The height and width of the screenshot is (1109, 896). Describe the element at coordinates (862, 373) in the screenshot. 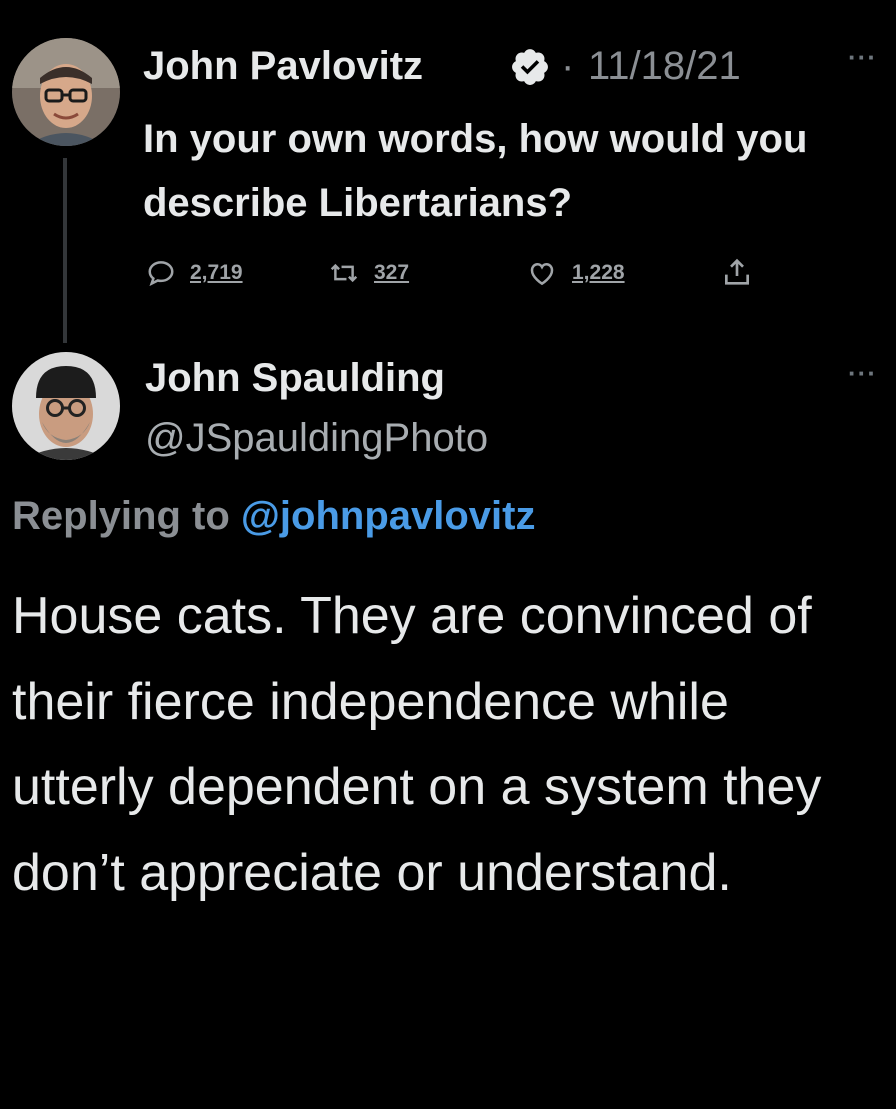

I see `reply-more-options-icon: ···` at that location.